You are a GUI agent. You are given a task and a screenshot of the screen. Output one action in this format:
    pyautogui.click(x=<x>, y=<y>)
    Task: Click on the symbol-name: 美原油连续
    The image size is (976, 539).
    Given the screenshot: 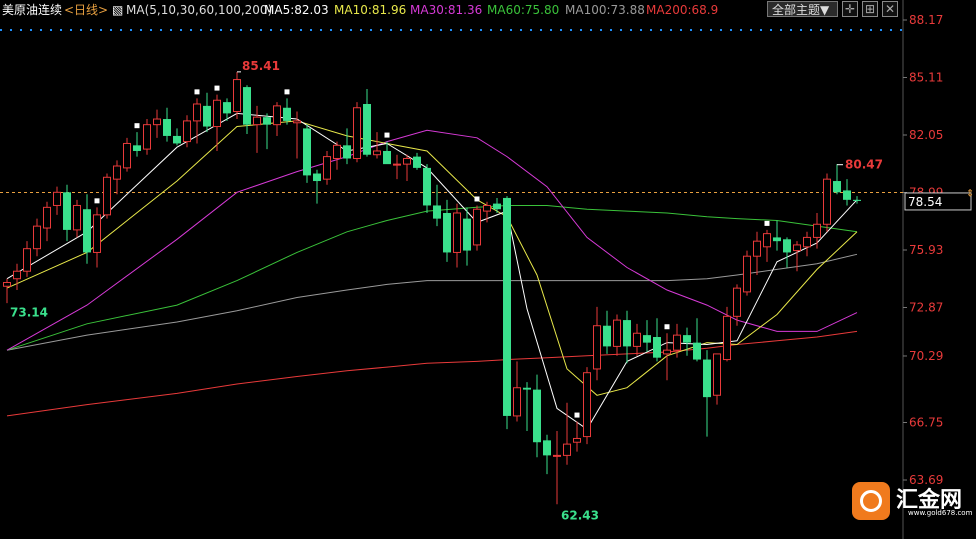 What is the action you would take?
    pyautogui.click(x=32, y=10)
    